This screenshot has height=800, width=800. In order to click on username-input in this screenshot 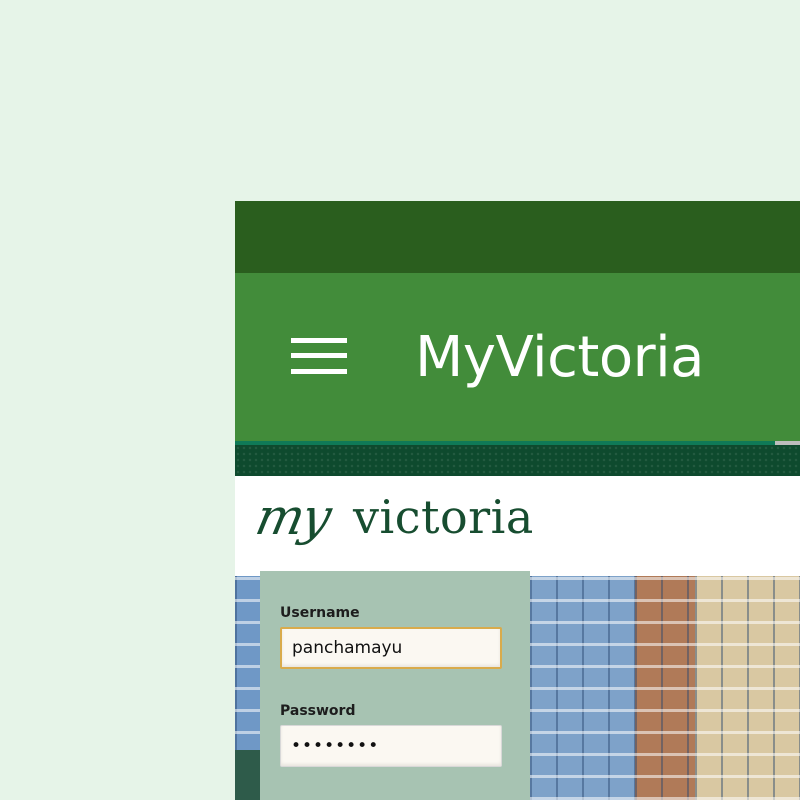, I will do `click(391, 648)`.